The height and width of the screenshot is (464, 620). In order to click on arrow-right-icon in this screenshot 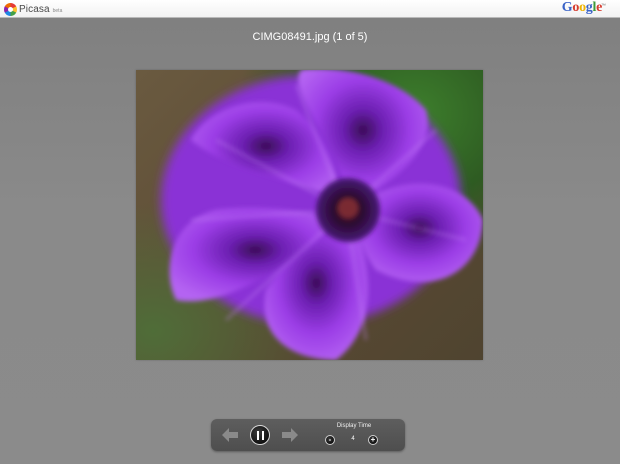, I will do `click(290, 435)`.